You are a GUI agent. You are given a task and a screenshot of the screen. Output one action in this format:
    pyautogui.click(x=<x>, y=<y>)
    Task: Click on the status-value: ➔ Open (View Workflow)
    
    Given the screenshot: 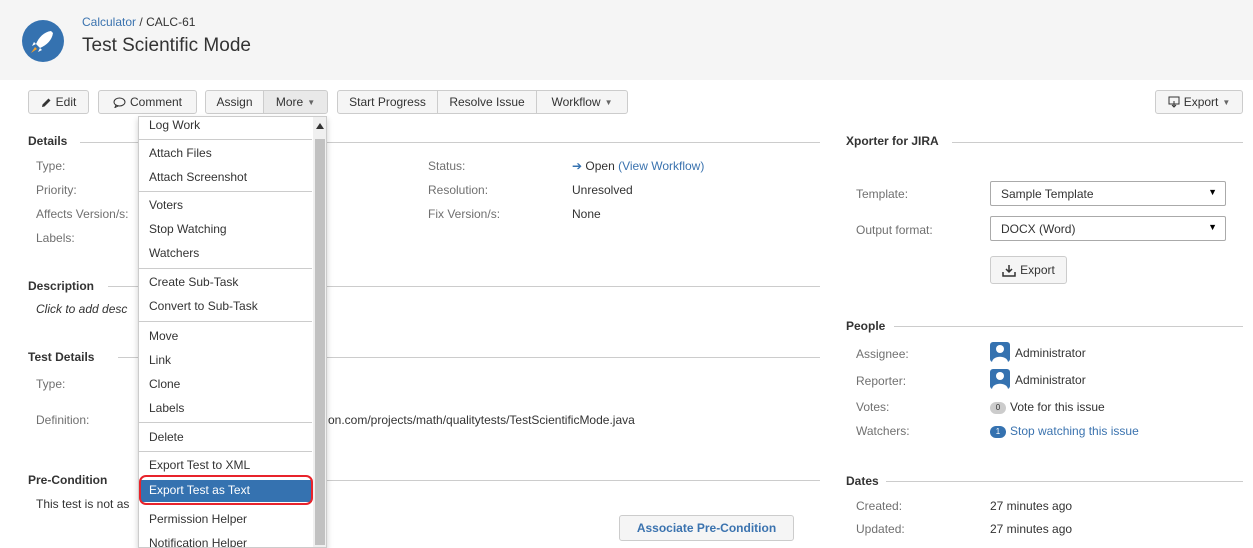 What is the action you would take?
    pyautogui.click(x=638, y=166)
    